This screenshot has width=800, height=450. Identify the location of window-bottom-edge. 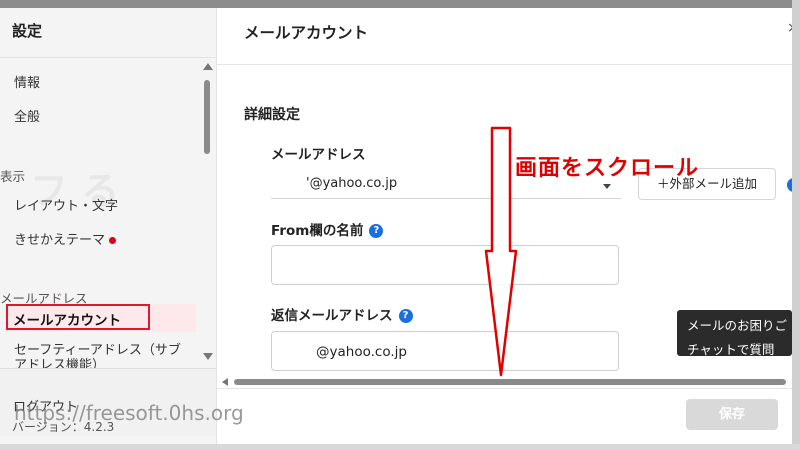
(400, 447).